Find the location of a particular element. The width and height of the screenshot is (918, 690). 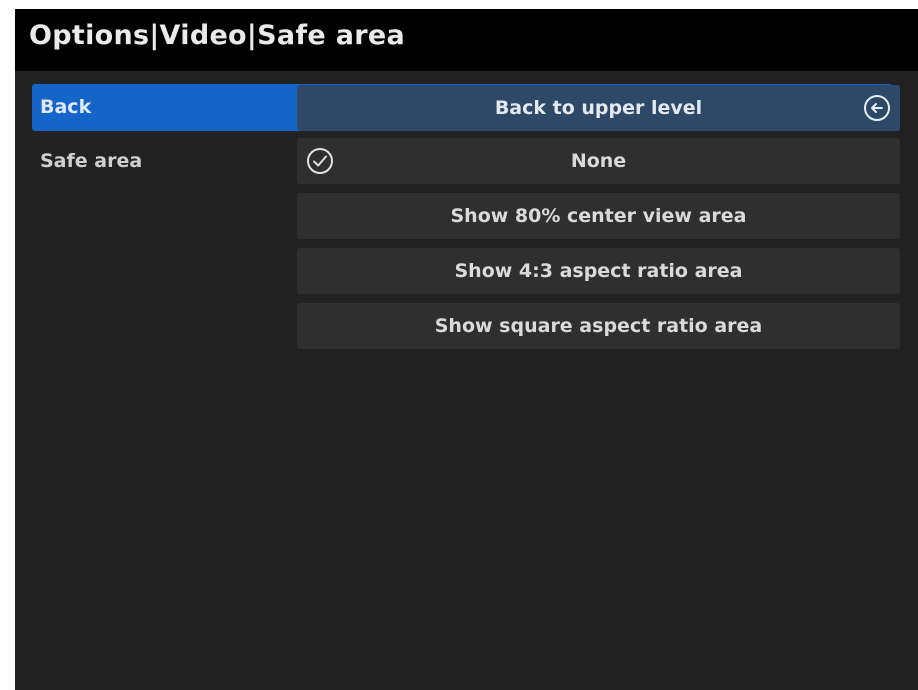

title-bar: Options|Video|Safe area is located at coordinates (466, 40).